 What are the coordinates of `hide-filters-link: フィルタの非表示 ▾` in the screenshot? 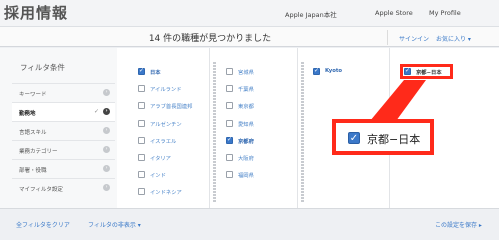 It's located at (114, 224).